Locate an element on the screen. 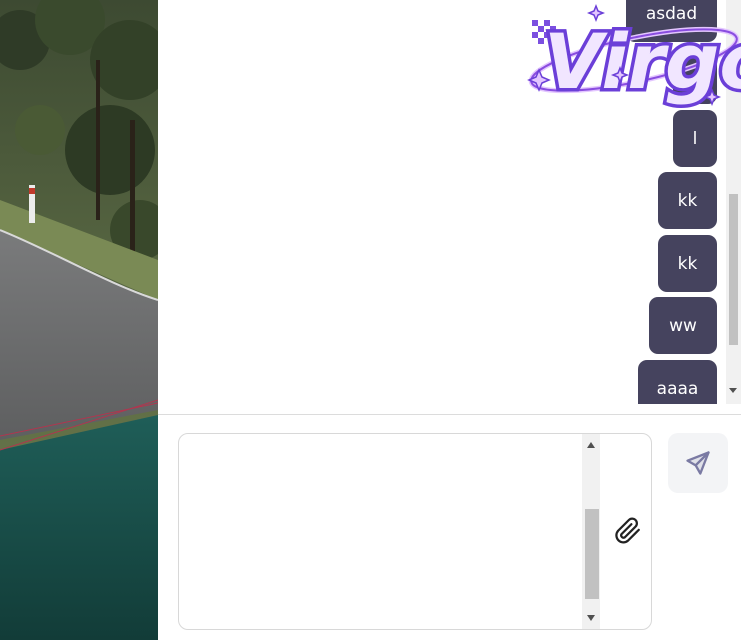 This screenshot has width=741, height=640. divider is located at coordinates (449, 414).